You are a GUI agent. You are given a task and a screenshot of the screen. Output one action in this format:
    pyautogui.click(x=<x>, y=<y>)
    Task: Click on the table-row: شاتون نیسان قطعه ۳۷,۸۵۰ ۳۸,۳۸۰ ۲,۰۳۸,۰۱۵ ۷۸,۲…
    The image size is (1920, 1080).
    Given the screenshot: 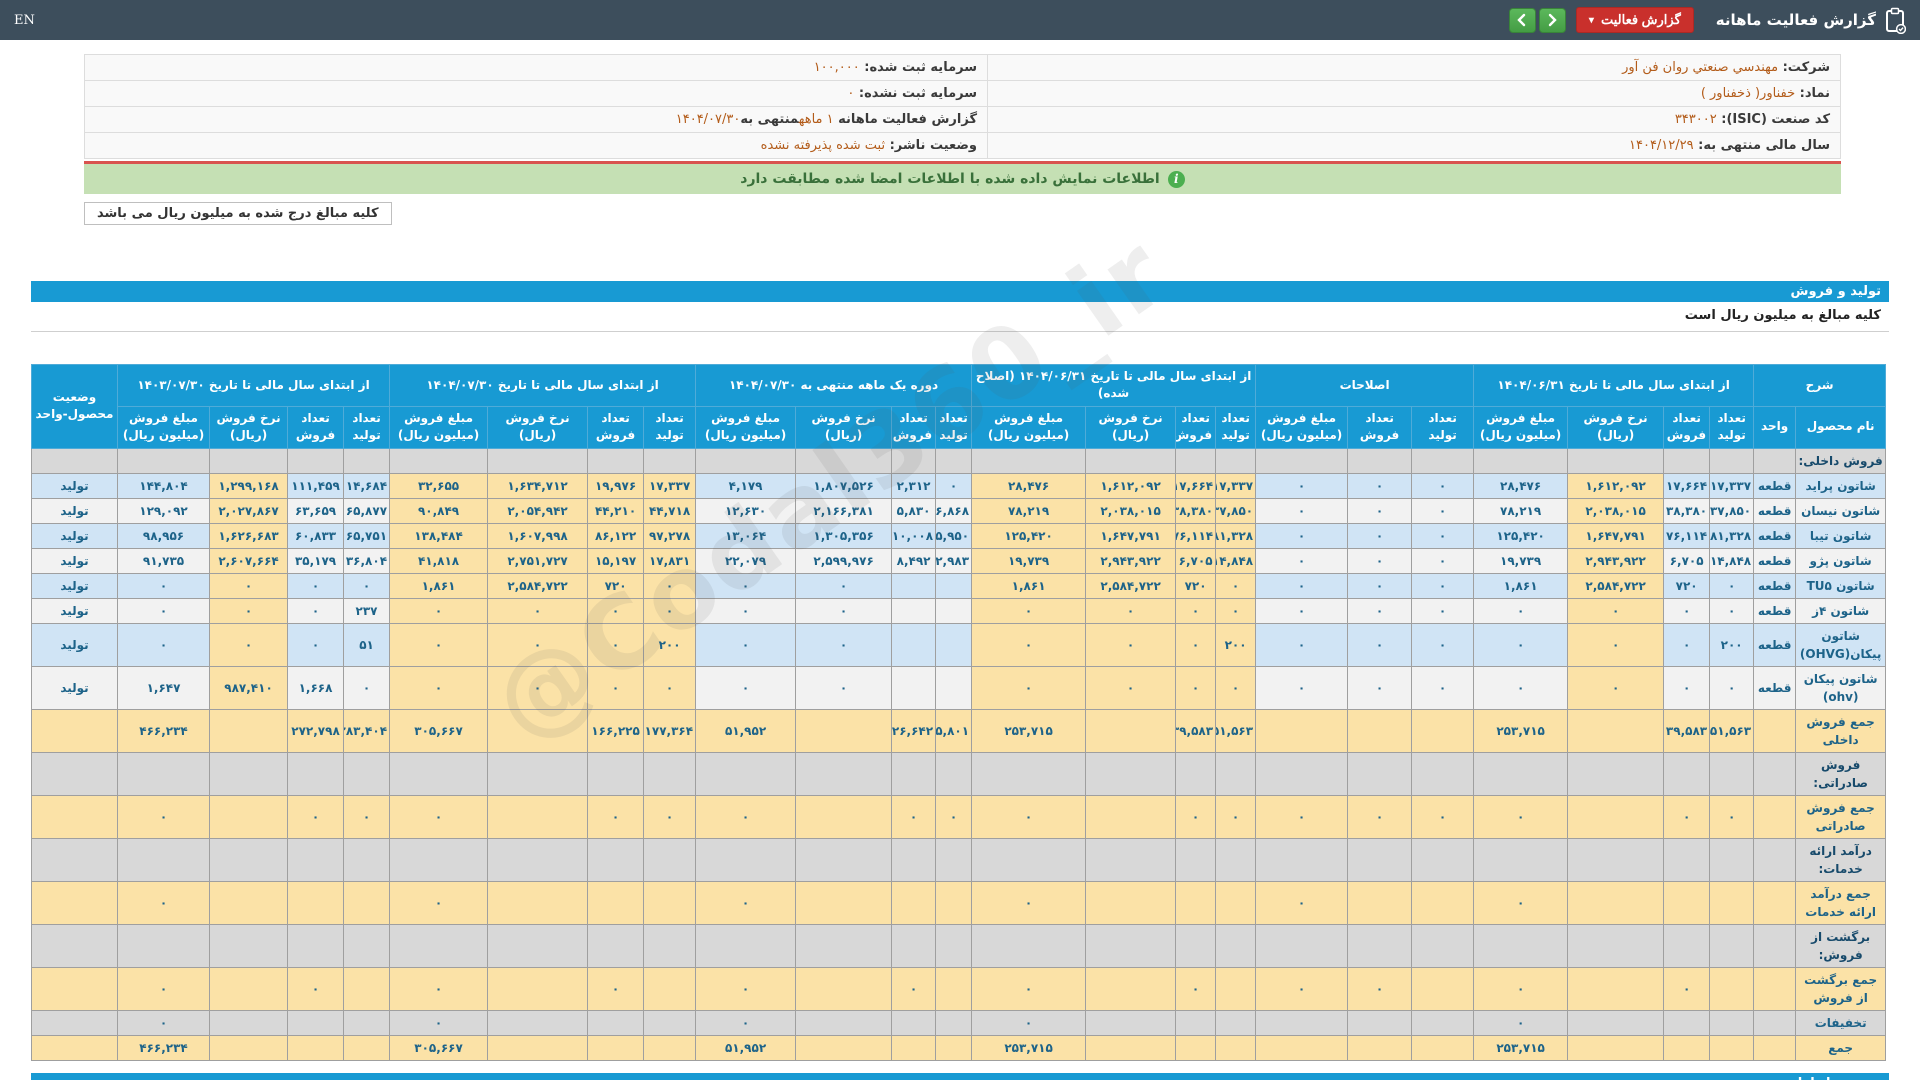 What is the action you would take?
    pyautogui.click(x=959, y=510)
    